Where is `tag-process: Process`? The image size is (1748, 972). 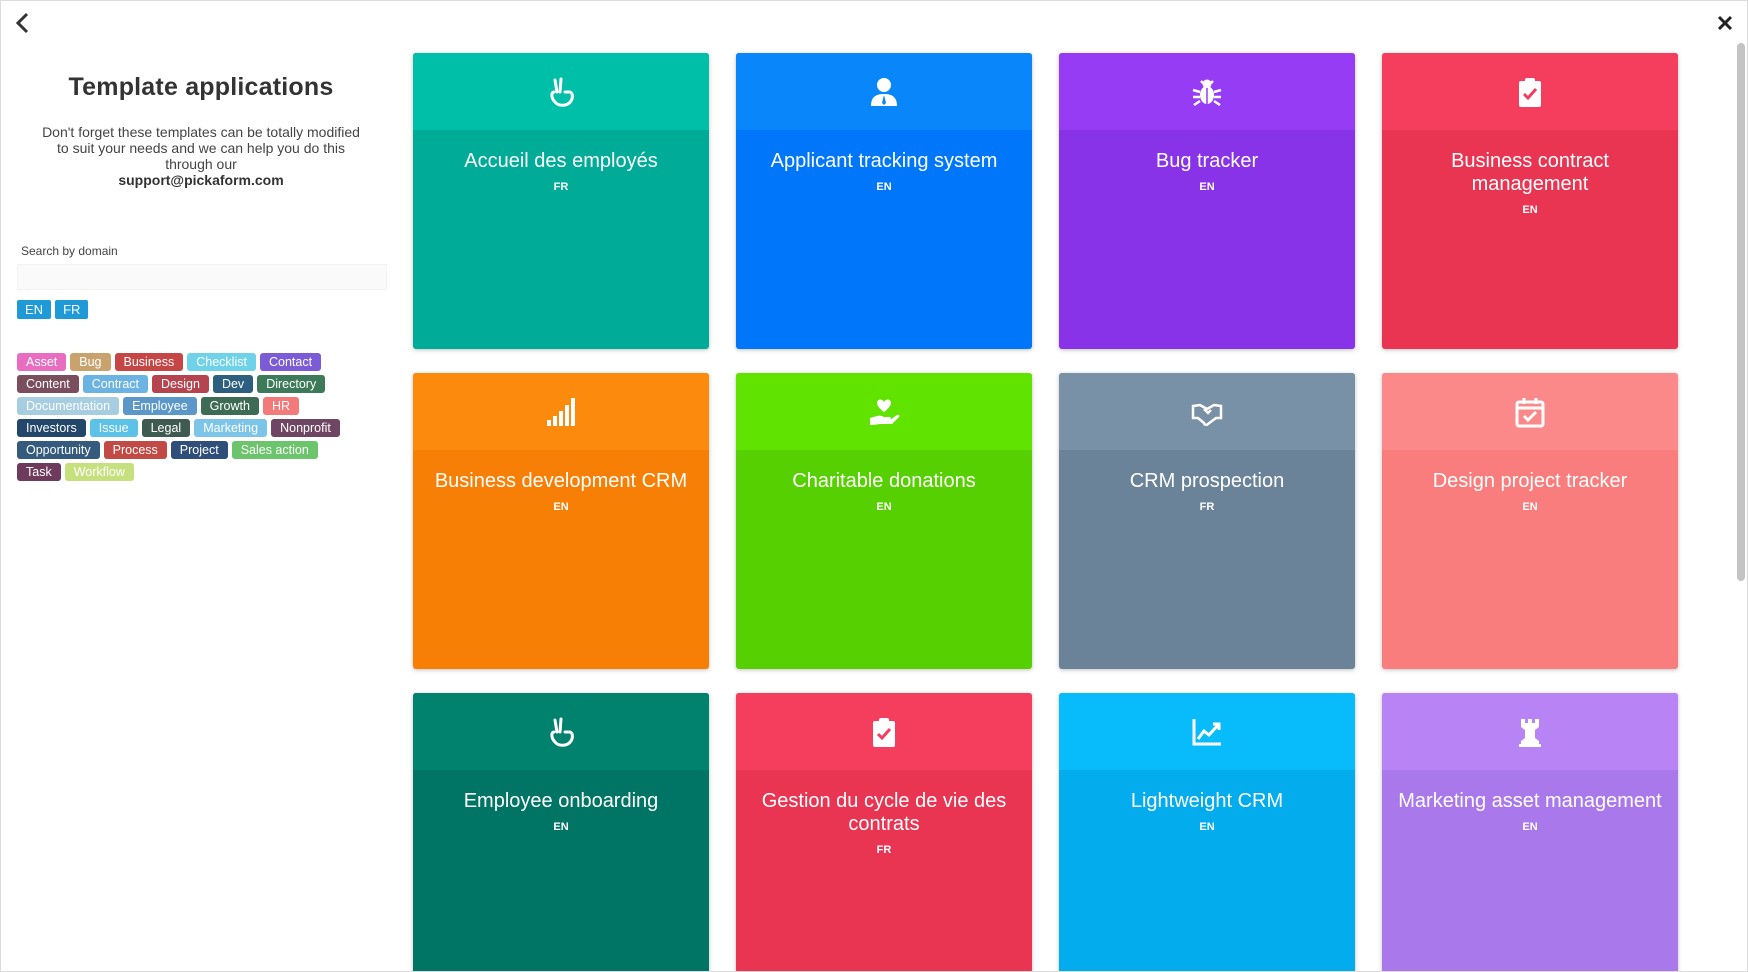 tag-process: Process is located at coordinates (135, 450).